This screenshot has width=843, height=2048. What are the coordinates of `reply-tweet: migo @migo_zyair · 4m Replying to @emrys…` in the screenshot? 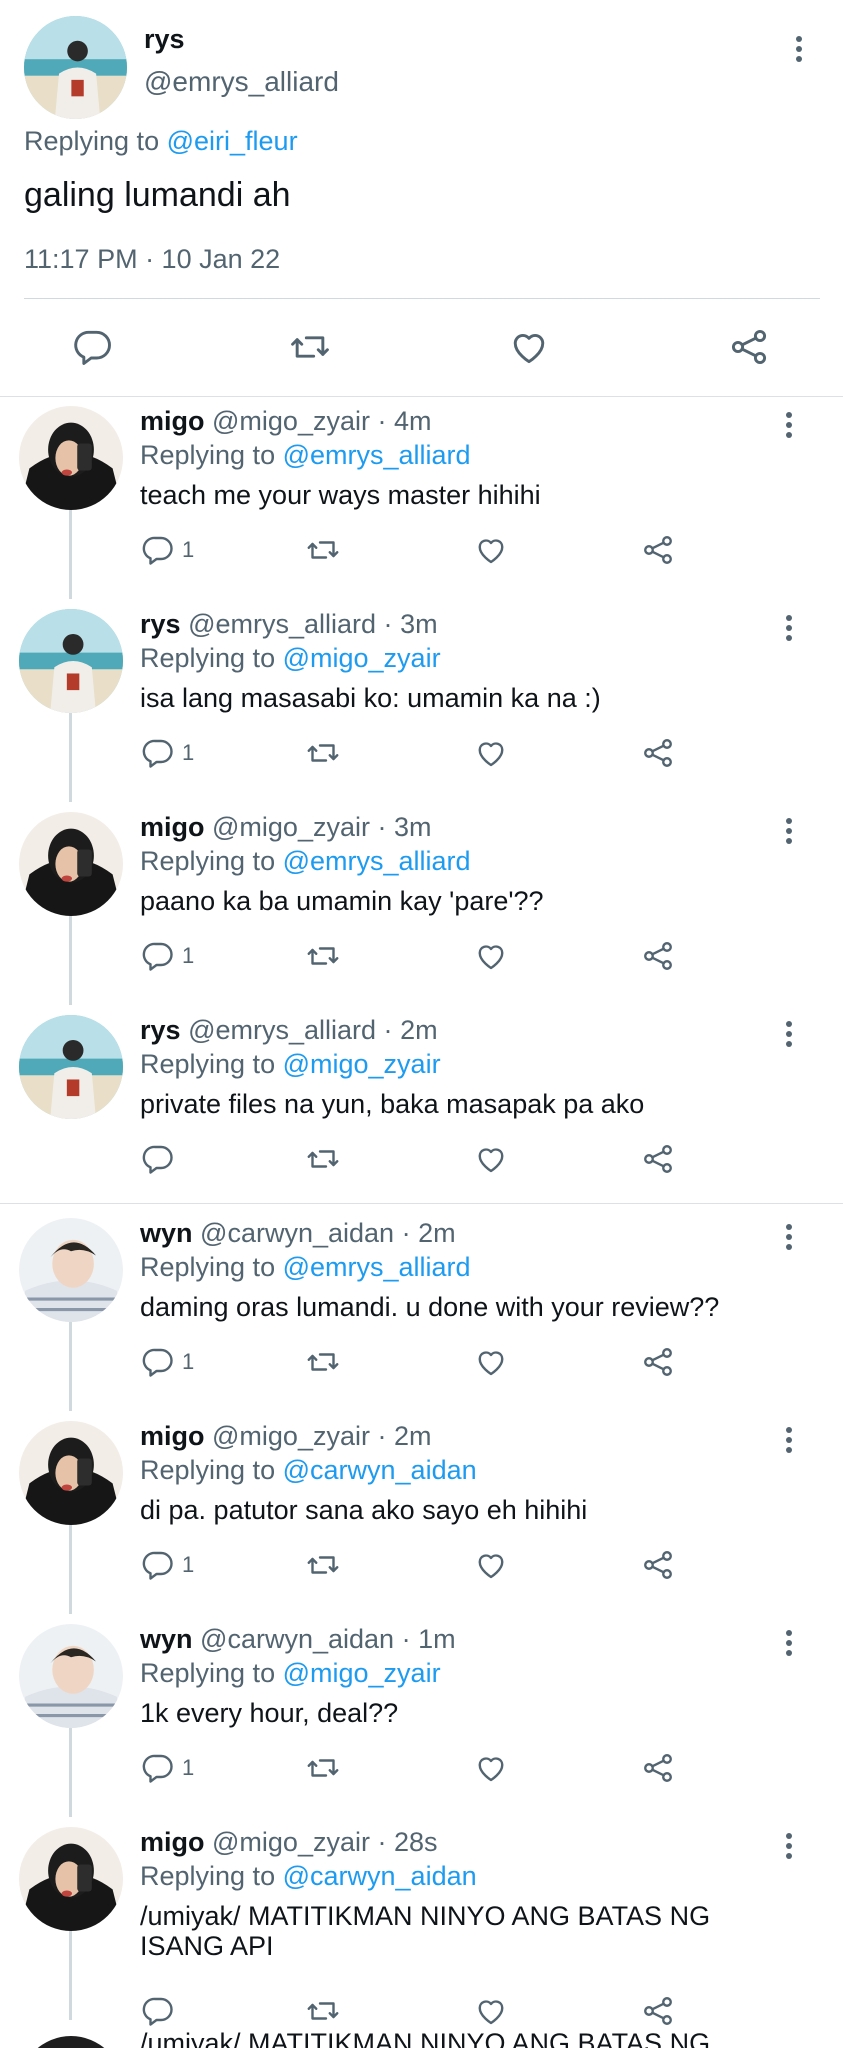 It's located at (421, 497).